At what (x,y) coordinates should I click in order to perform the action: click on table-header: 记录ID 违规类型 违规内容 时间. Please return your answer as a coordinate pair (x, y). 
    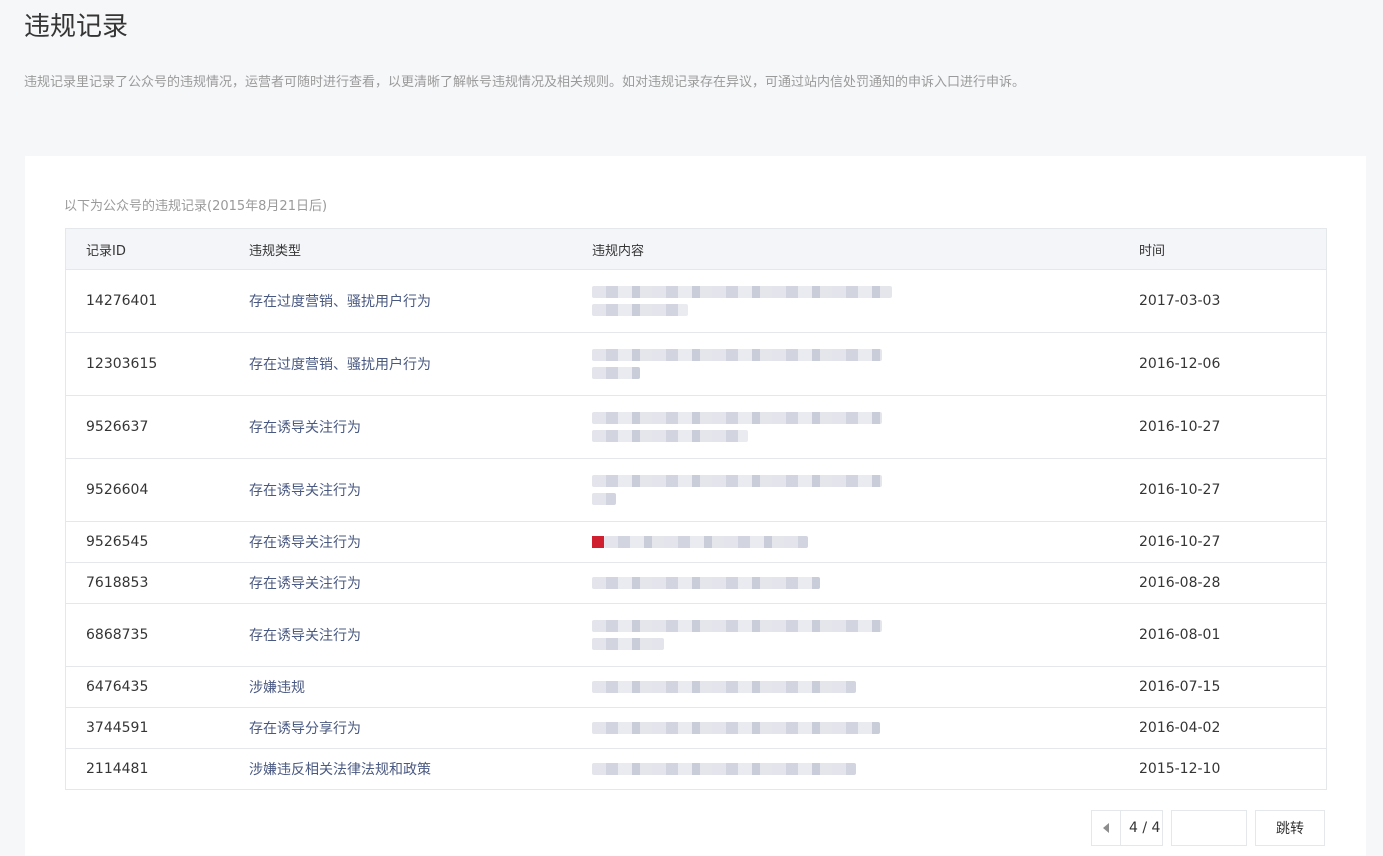
    Looking at the image, I should click on (696, 249).